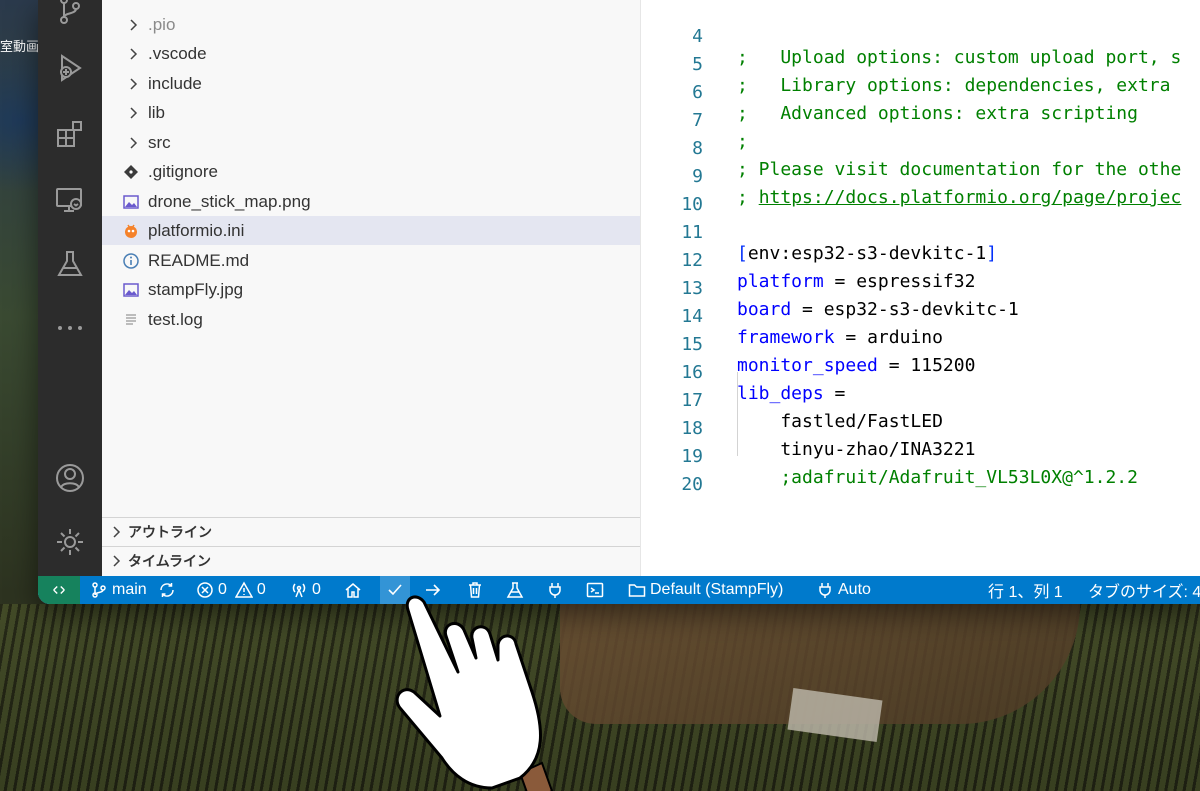 This screenshot has width=1200, height=791. Describe the element at coordinates (371, 53) in the screenshot. I see `folder-item: .vscode` at that location.